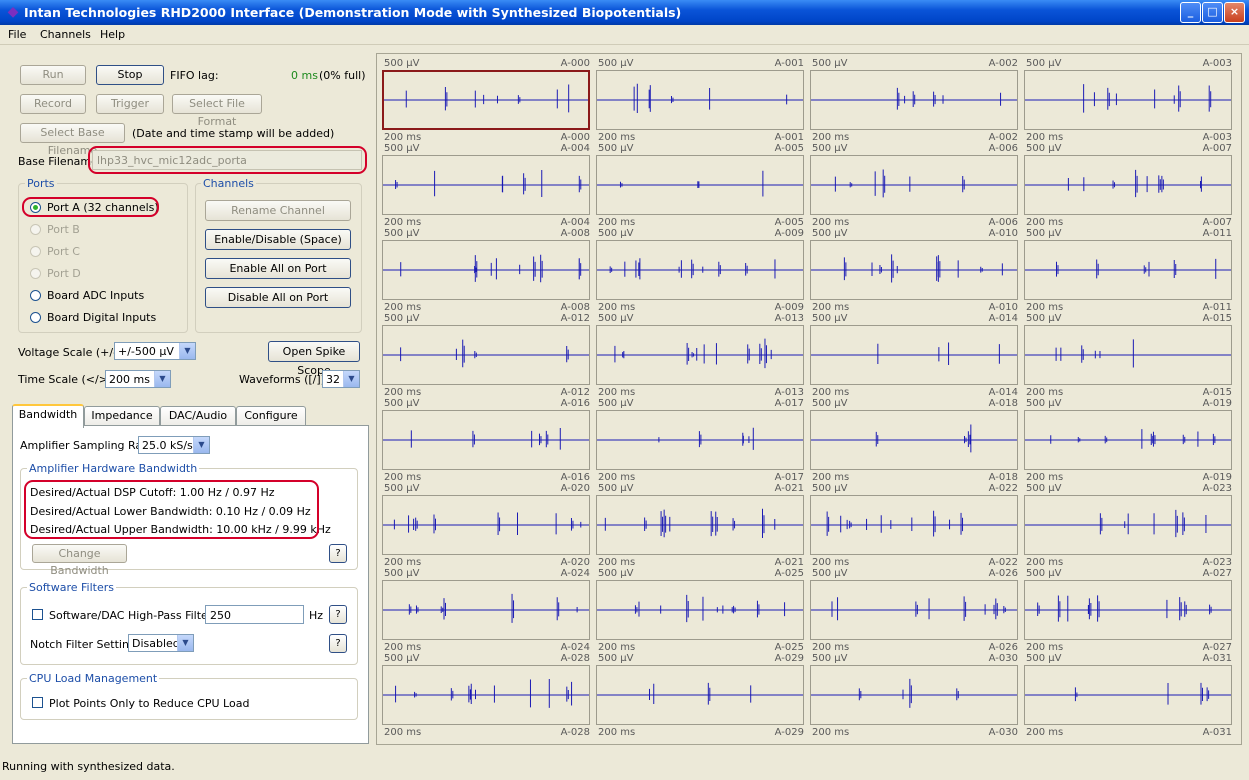 The image size is (1249, 780). What do you see at coordinates (254, 614) in the screenshot?
I see `high-pass-field: 250` at bounding box center [254, 614].